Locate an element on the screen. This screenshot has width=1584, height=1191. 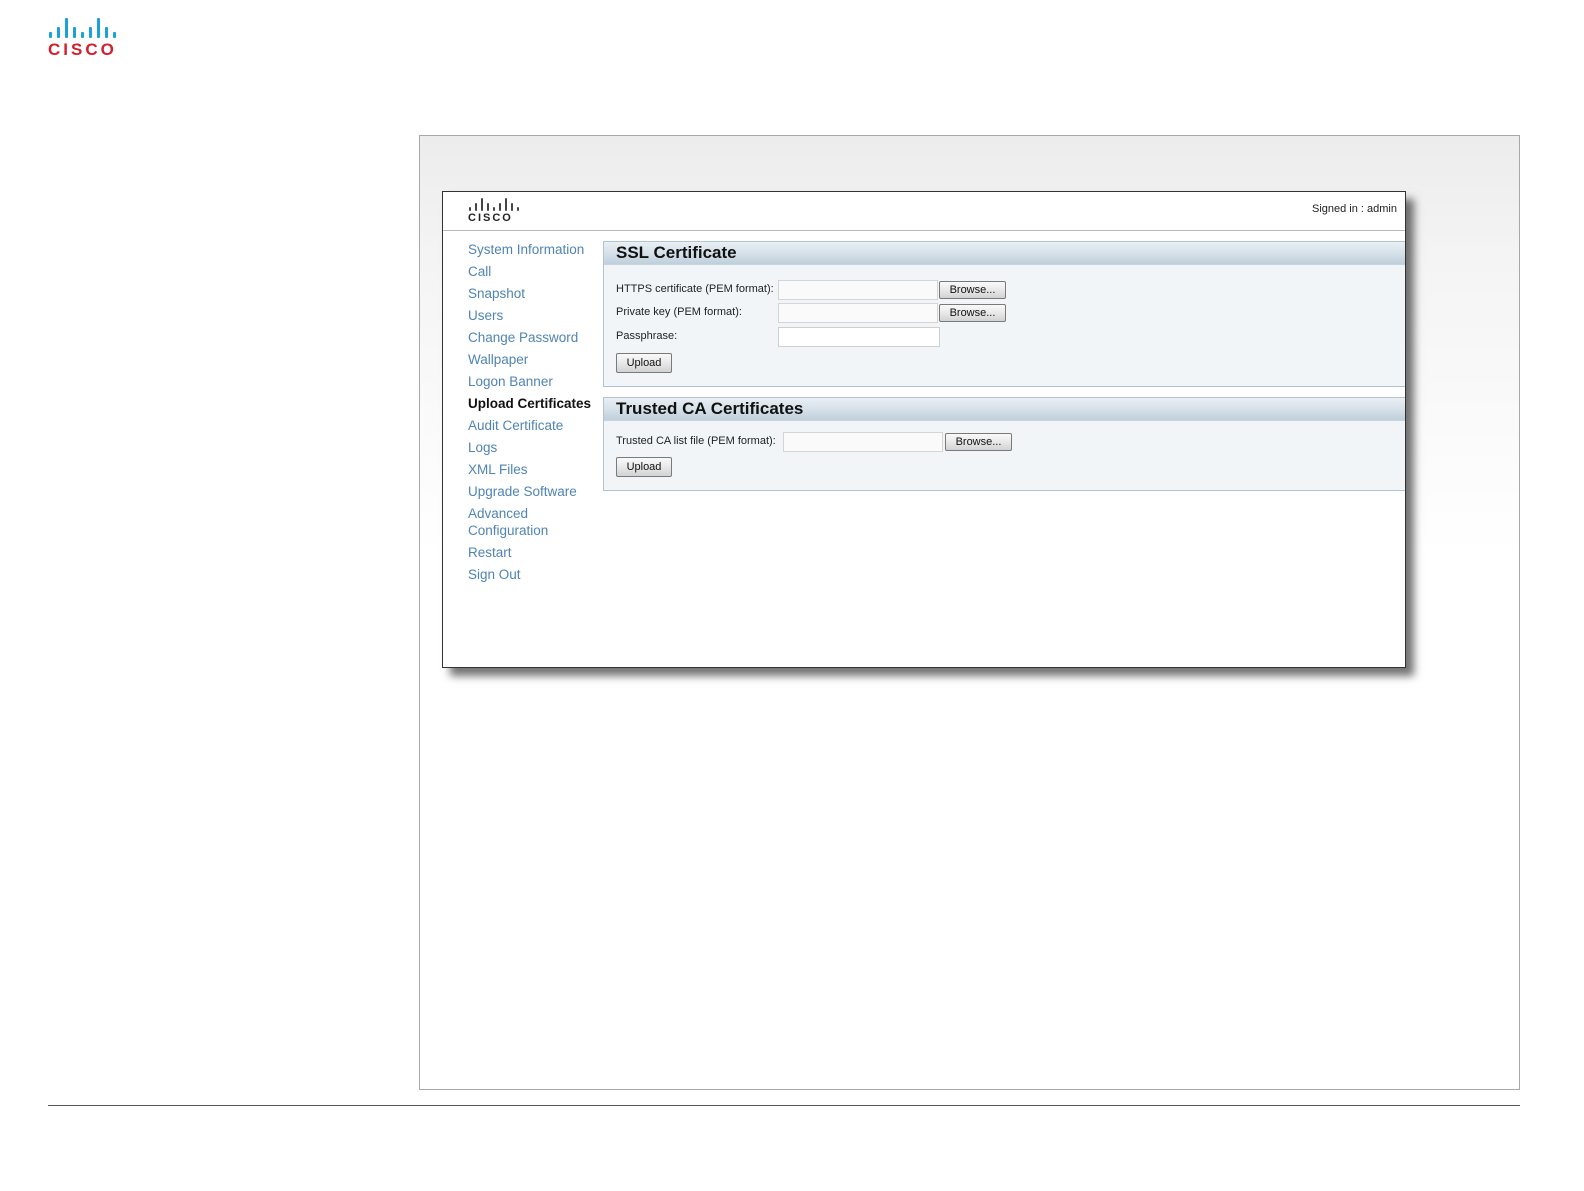
trusted-ca-title: Trusted CA Certificates is located at coordinates (1004, 409).